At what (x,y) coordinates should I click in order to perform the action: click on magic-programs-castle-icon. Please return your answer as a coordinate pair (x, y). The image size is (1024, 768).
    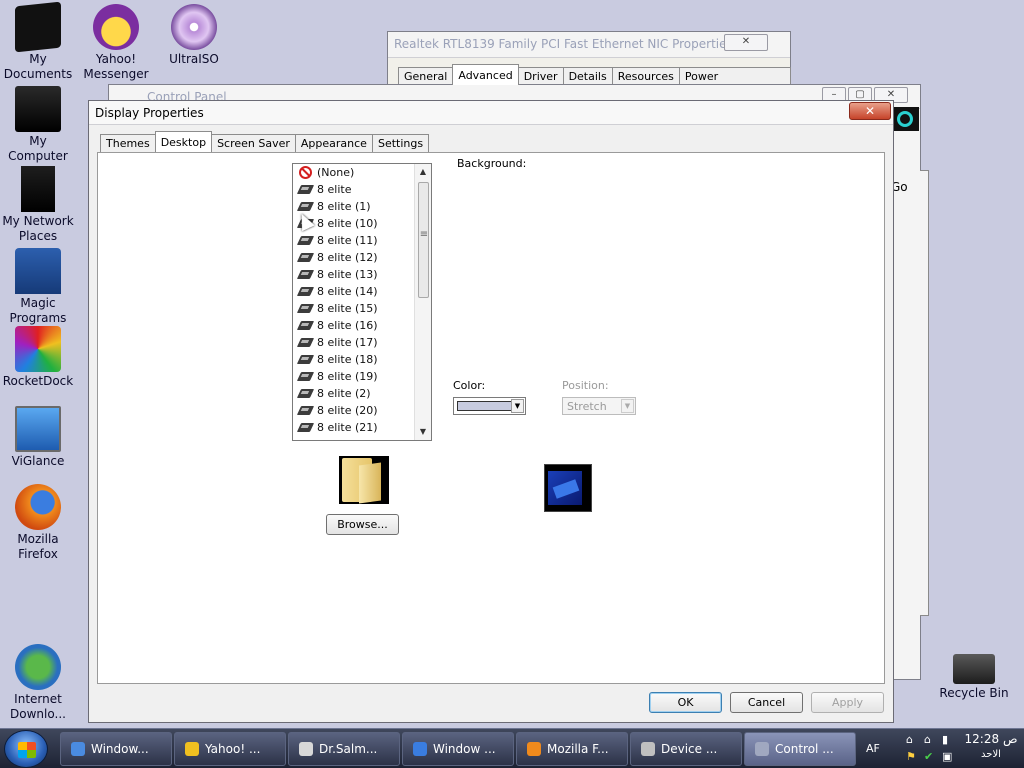
    Looking at the image, I should click on (38, 271).